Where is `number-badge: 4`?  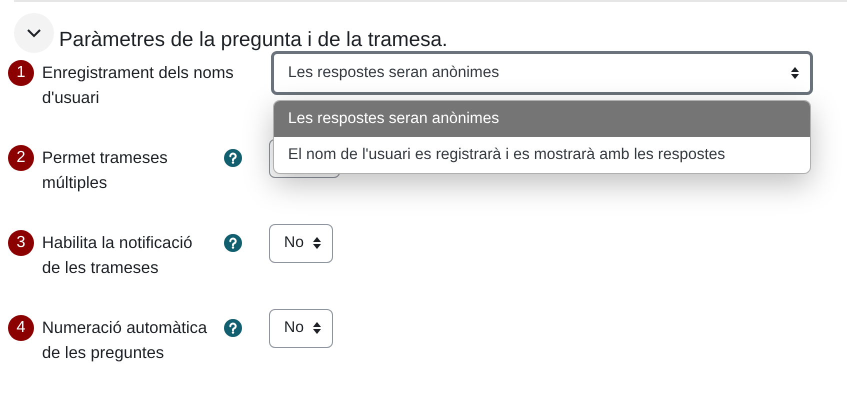
number-badge: 4 is located at coordinates (21, 328).